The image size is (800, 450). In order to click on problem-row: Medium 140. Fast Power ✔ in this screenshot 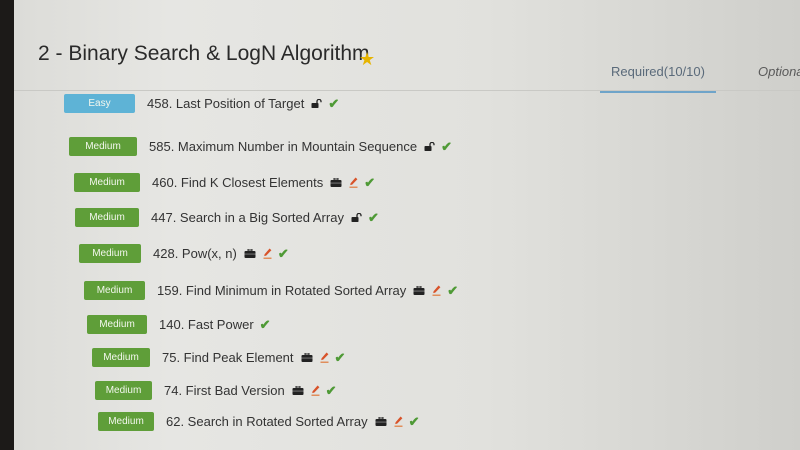, I will do `click(179, 324)`.